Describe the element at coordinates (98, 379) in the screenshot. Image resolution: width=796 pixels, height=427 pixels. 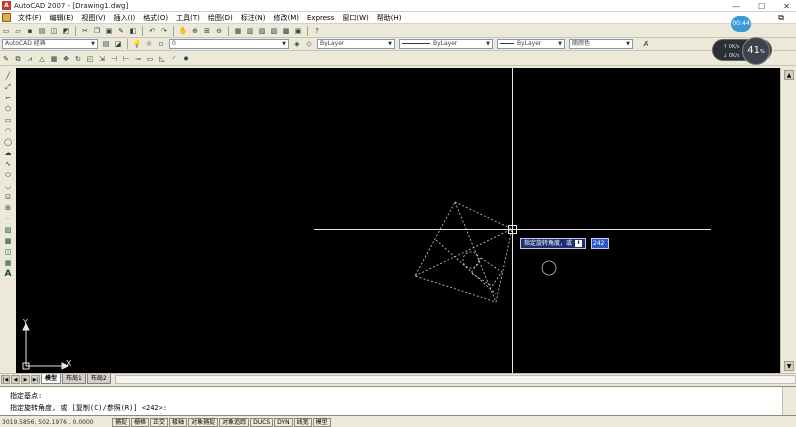
I see `tab-layout2: 布局2` at that location.